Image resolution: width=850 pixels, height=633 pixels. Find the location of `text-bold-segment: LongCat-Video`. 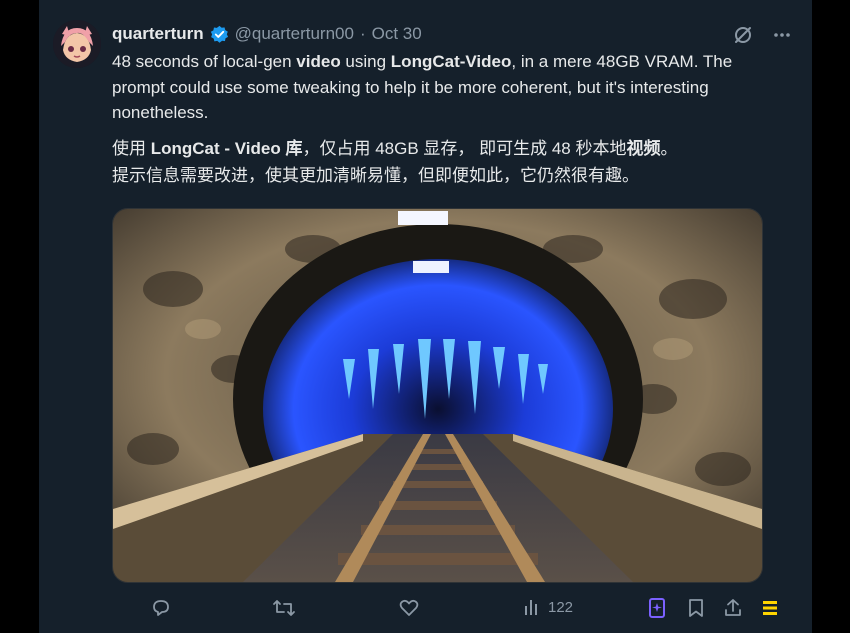

text-bold-segment: LongCat-Video is located at coordinates (451, 61).